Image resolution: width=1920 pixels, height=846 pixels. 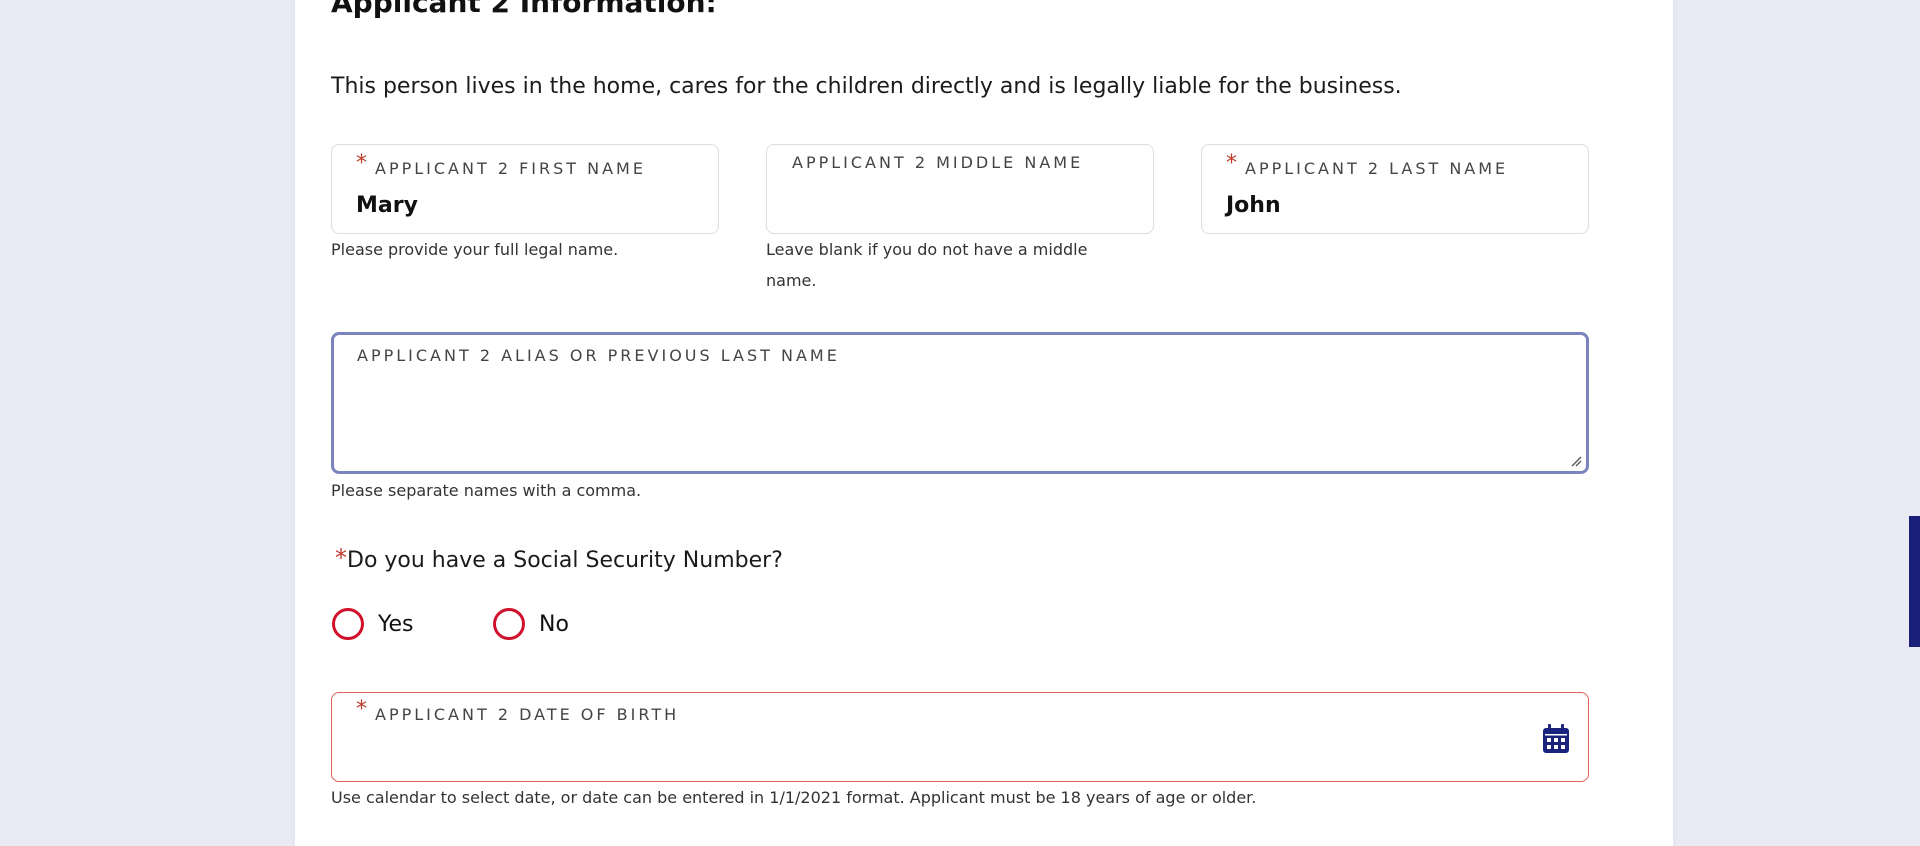 What do you see at coordinates (486, 490) in the screenshot?
I see `alias-help: Please separate names with a comma.` at bounding box center [486, 490].